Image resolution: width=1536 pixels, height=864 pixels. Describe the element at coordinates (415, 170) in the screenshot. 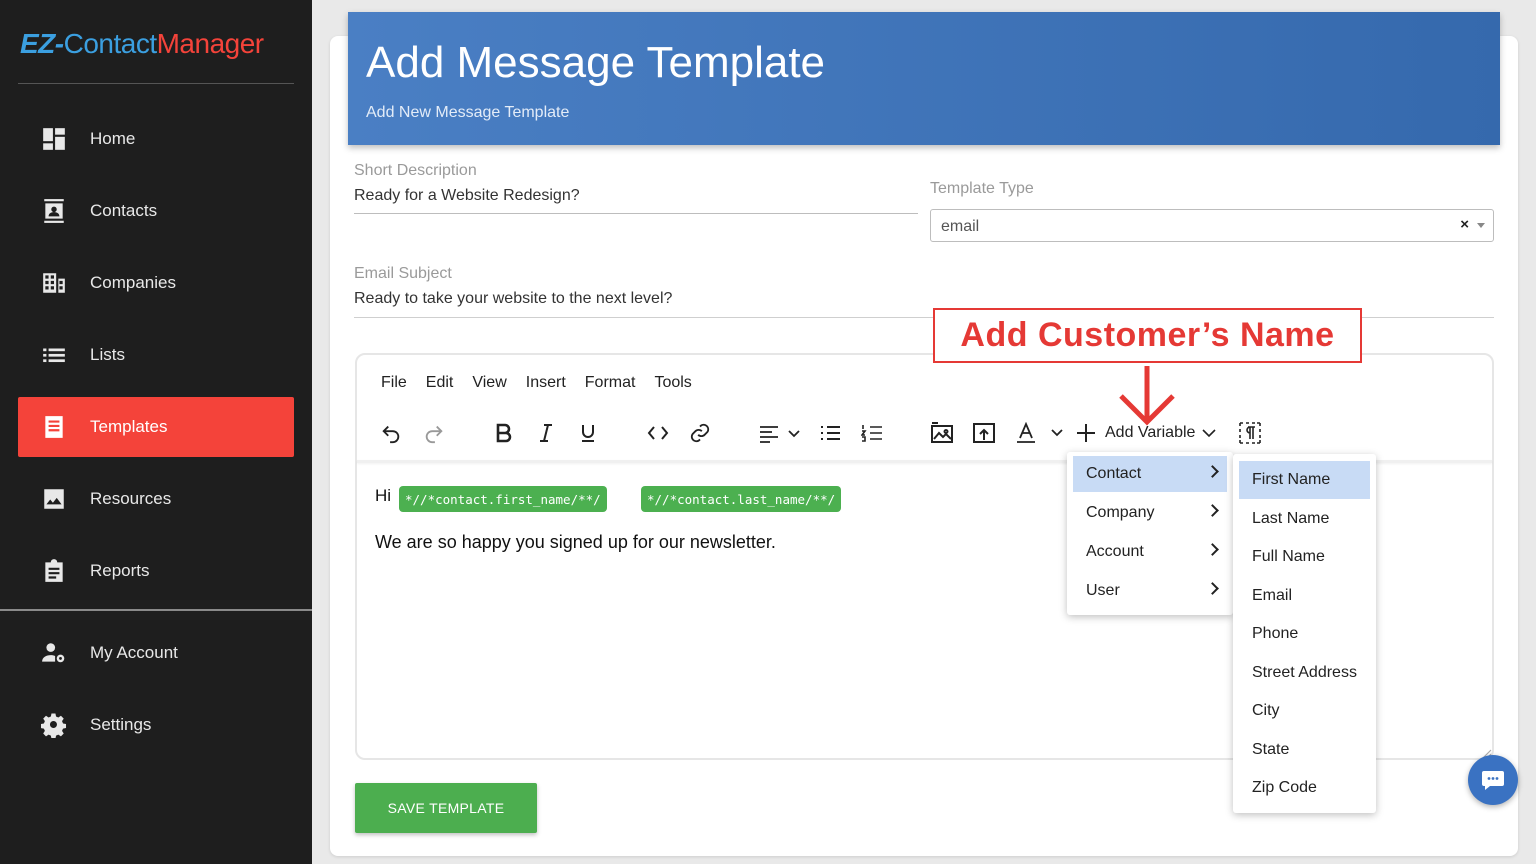

I see `short-description-label: Short Description` at that location.